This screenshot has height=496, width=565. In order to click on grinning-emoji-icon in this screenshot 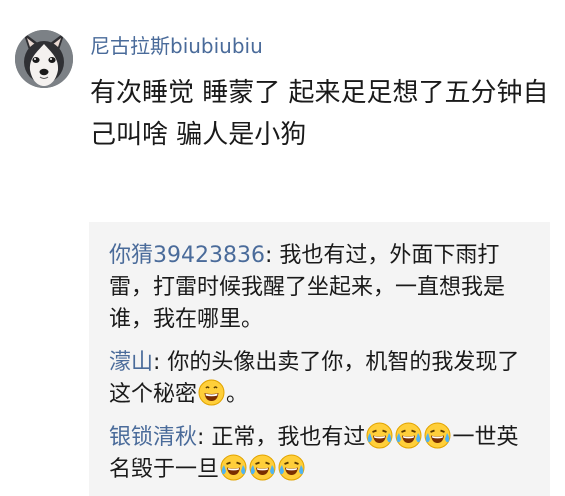, I will do `click(211, 392)`.